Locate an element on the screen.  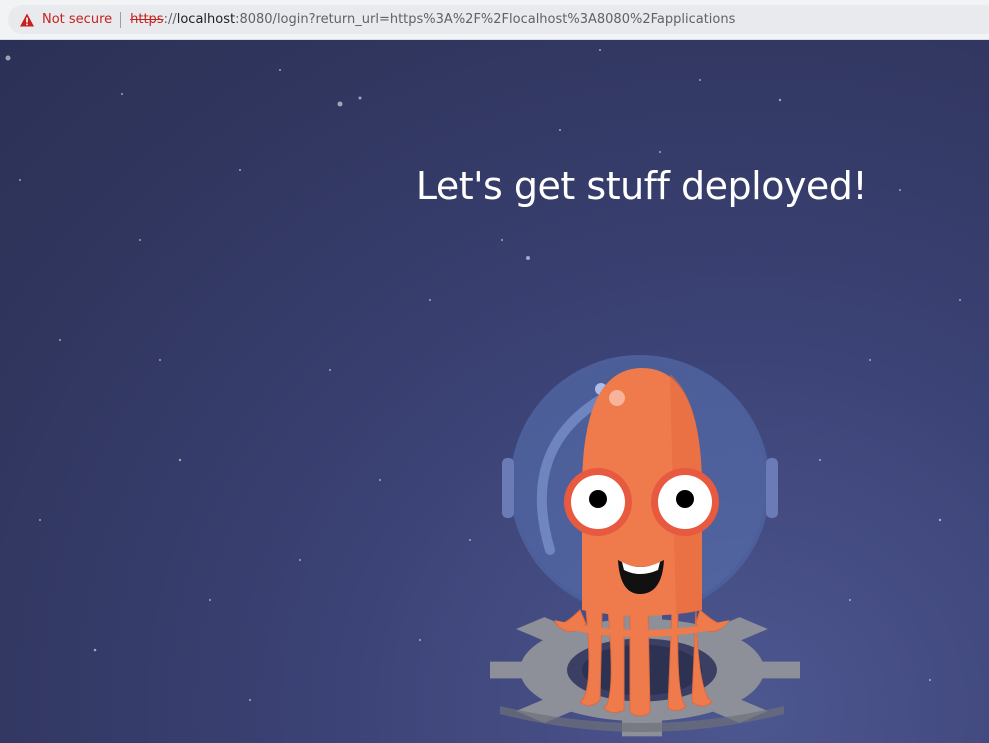
warning-triangle-icon is located at coordinates (27, 20).